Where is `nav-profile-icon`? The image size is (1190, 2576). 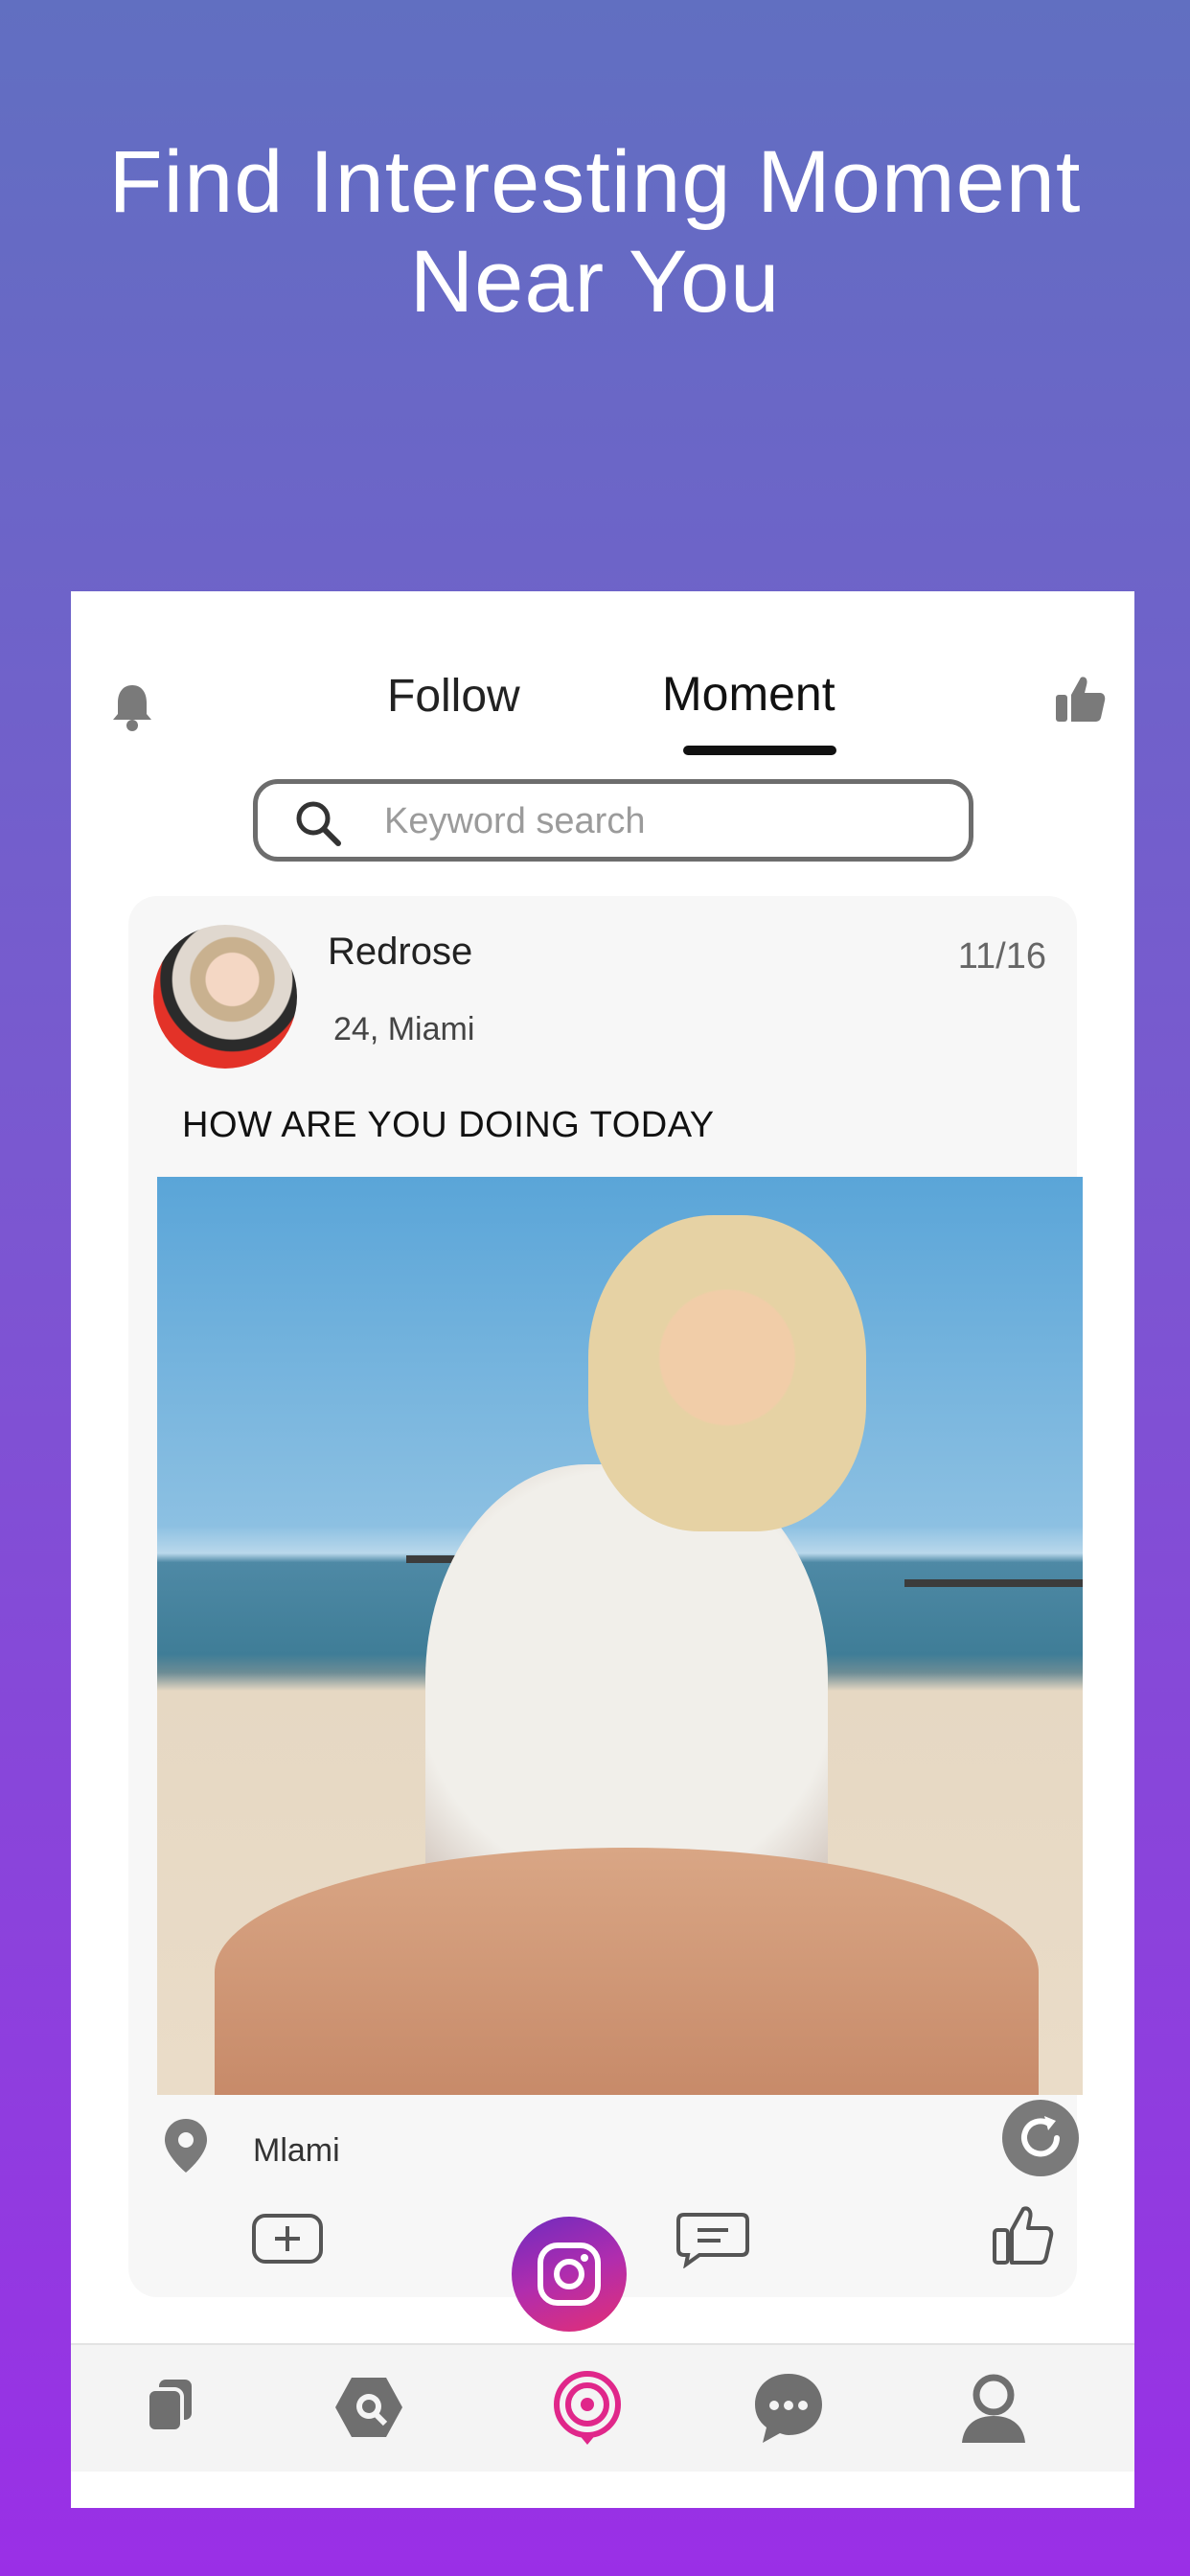
nav-profile-icon is located at coordinates (994, 2407).